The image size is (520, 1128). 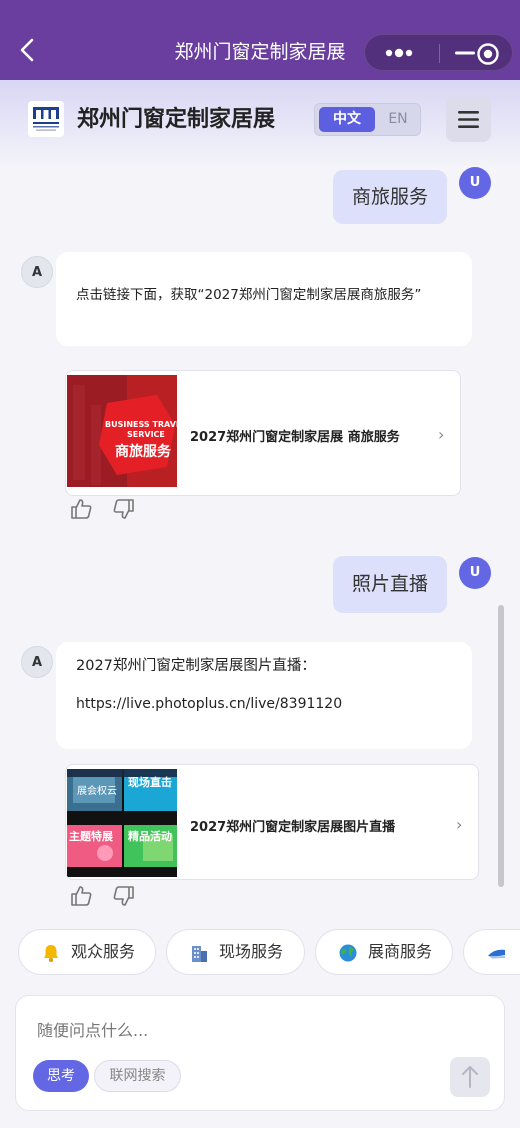 I want to click on chip-visitor-service: 观众服务, so click(x=87, y=952).